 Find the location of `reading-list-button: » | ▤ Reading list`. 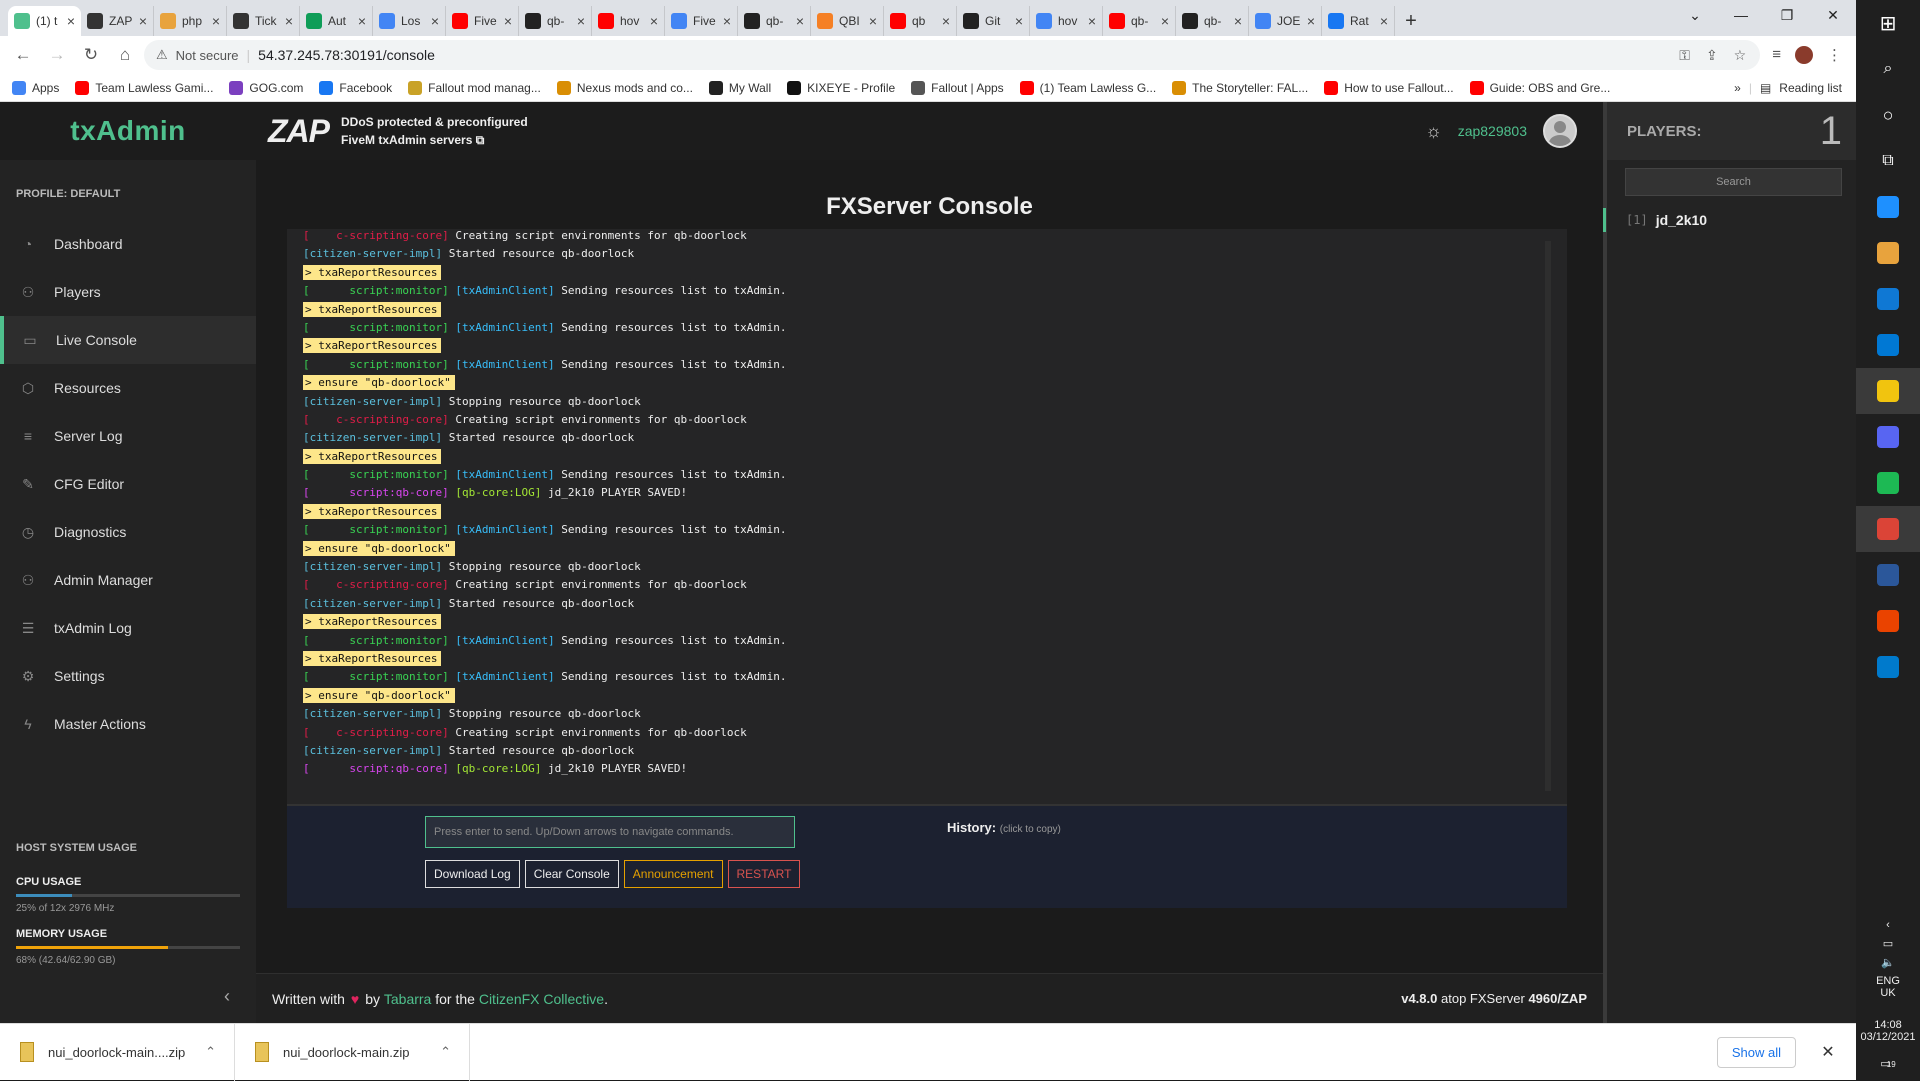

reading-list-button: » | ▤ Reading list is located at coordinates (1795, 88).